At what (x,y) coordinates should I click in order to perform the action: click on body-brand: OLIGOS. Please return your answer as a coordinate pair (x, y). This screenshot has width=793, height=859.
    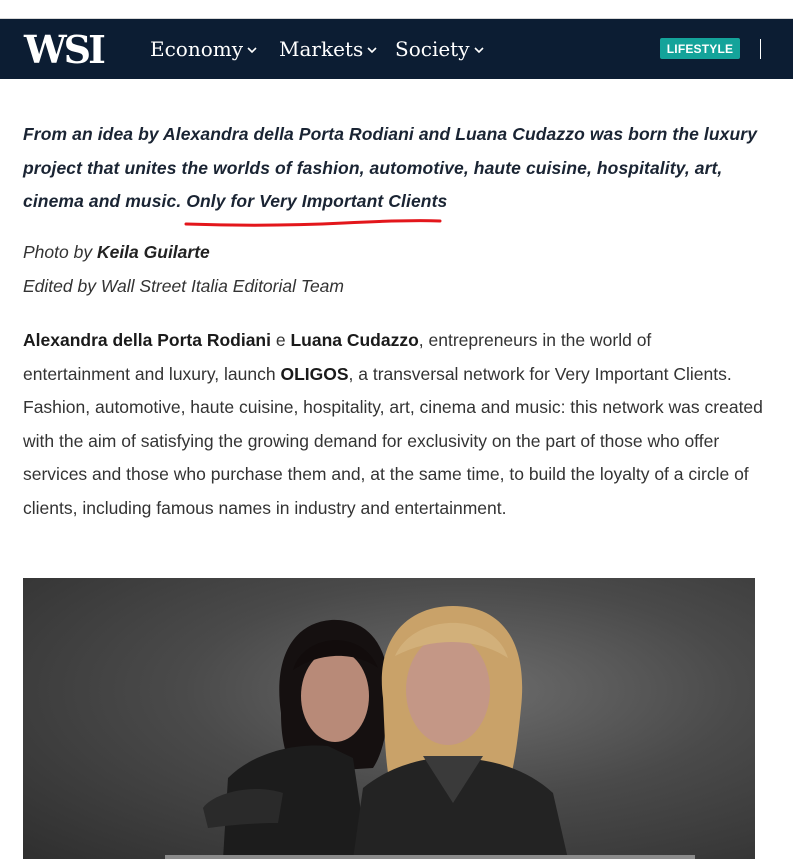
    Looking at the image, I should click on (314, 373).